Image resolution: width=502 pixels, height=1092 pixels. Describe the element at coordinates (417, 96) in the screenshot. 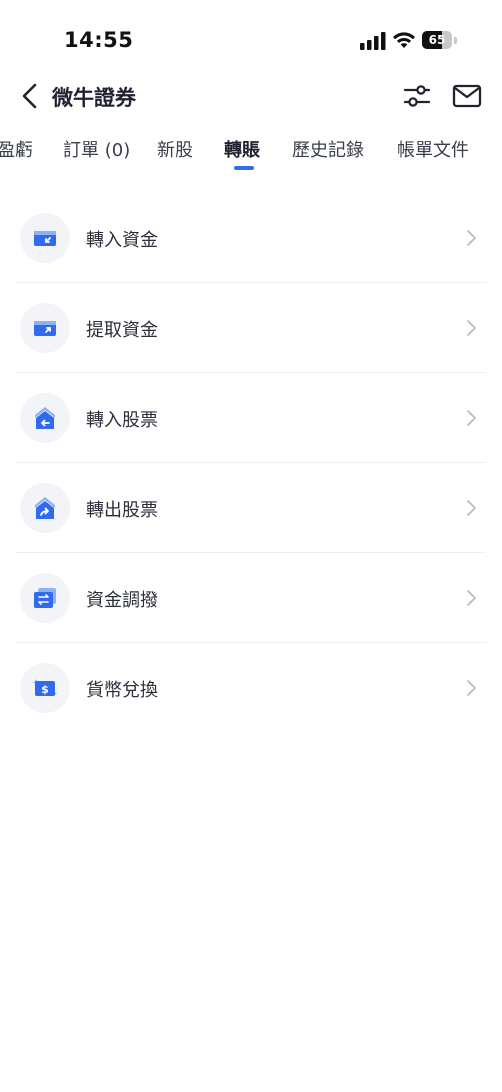

I see `sliders-icon` at that location.